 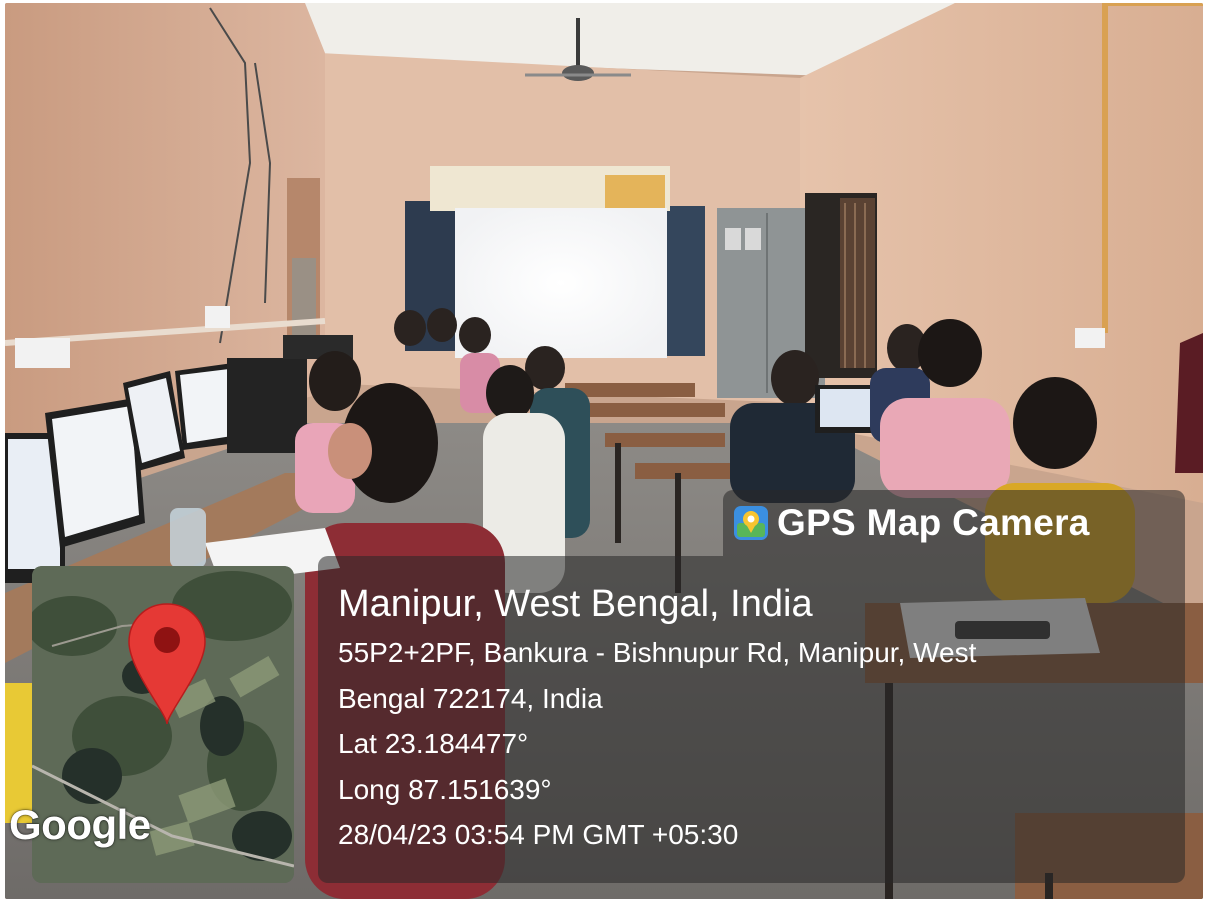 What do you see at coordinates (751, 523) in the screenshot?
I see `gps-map-camera-logo-icon` at bounding box center [751, 523].